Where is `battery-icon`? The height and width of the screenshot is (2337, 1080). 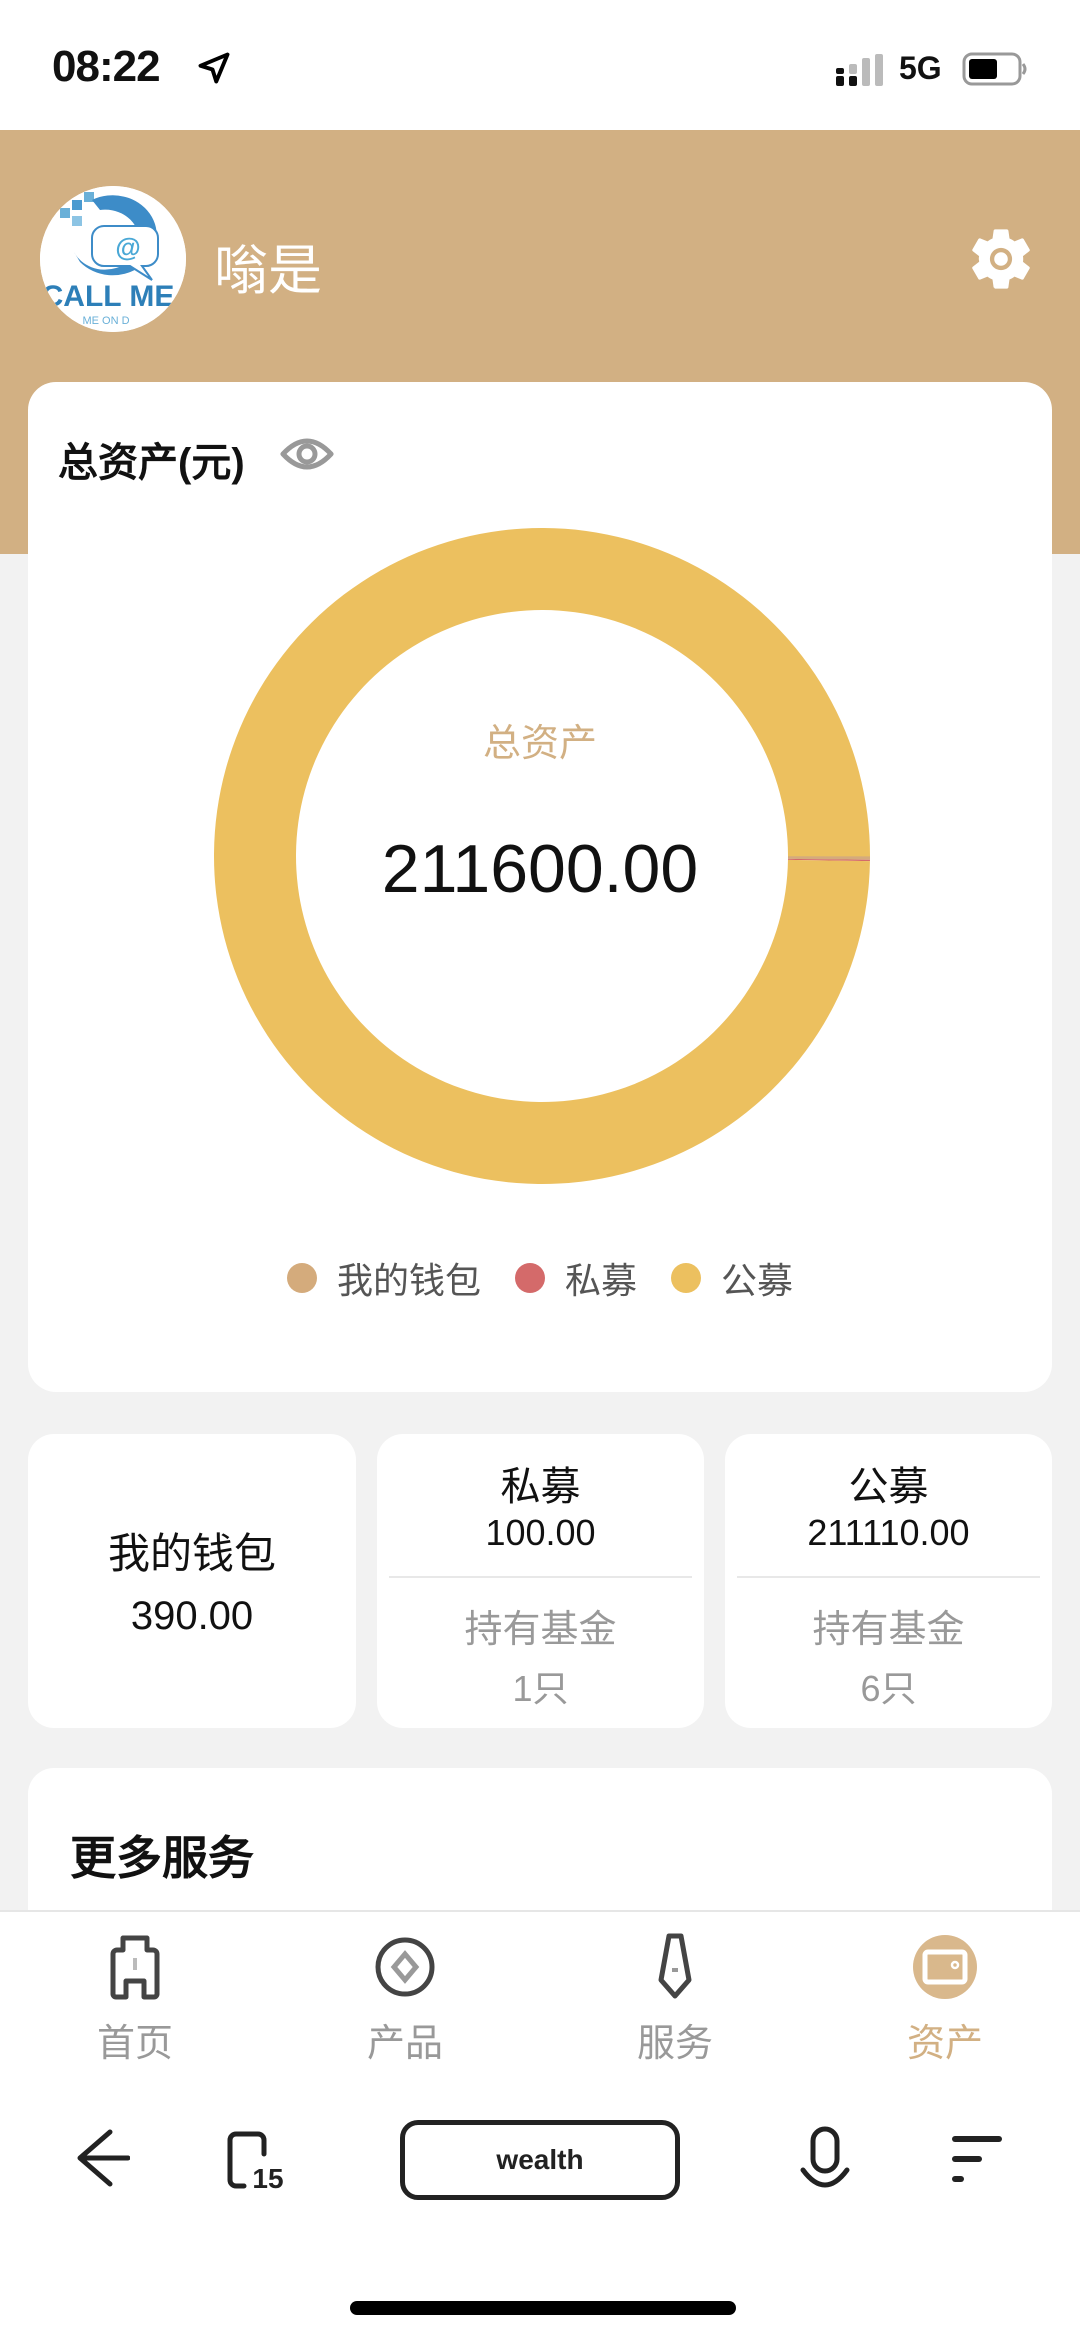
battery-icon is located at coordinates (994, 69).